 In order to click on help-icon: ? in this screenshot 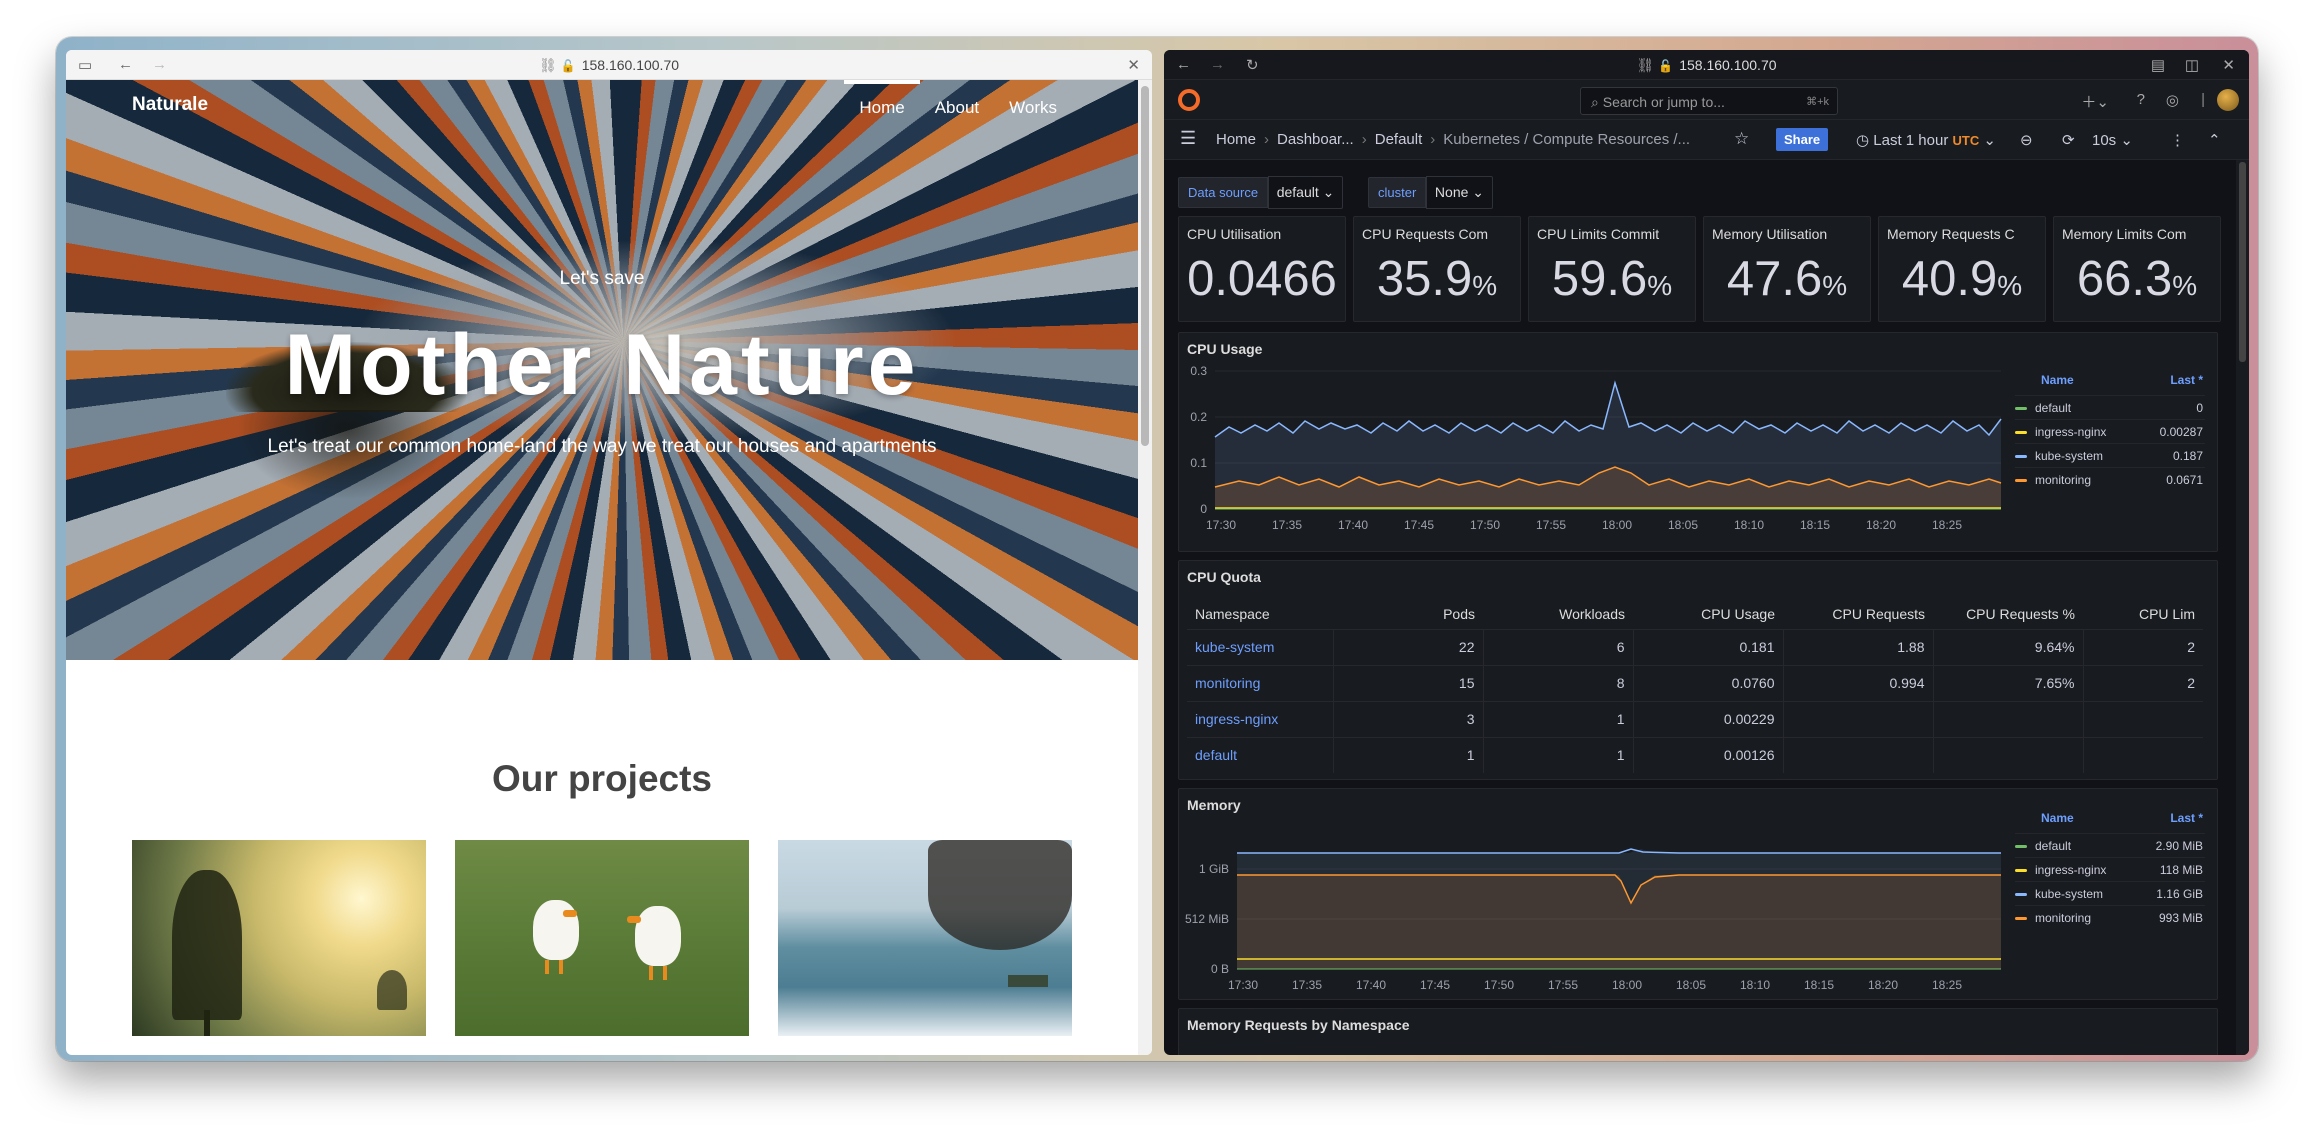, I will do `click(2141, 99)`.